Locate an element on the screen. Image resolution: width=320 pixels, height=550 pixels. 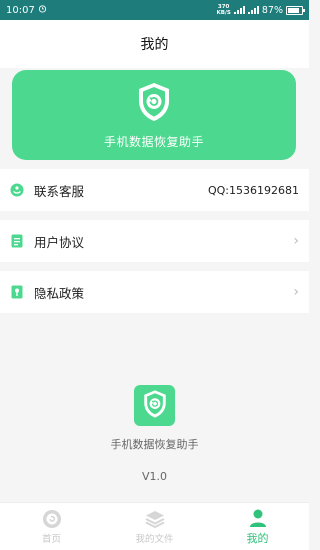
tab-mine: 我的 is located at coordinates (257, 526).